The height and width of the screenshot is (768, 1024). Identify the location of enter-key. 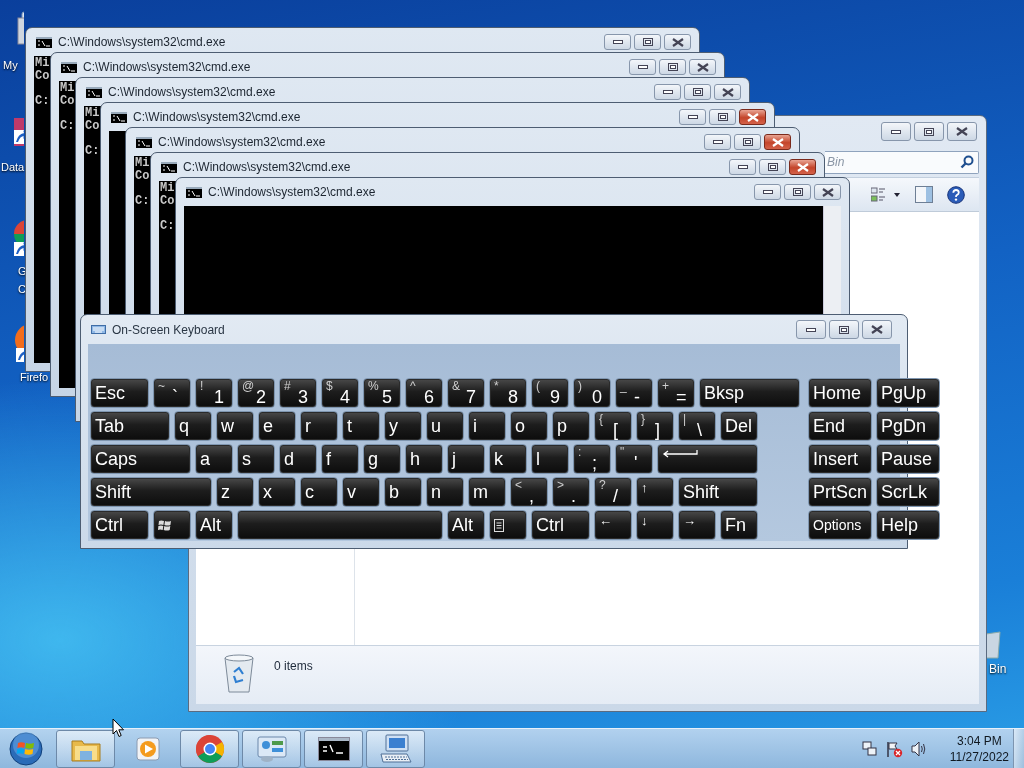
(707, 459).